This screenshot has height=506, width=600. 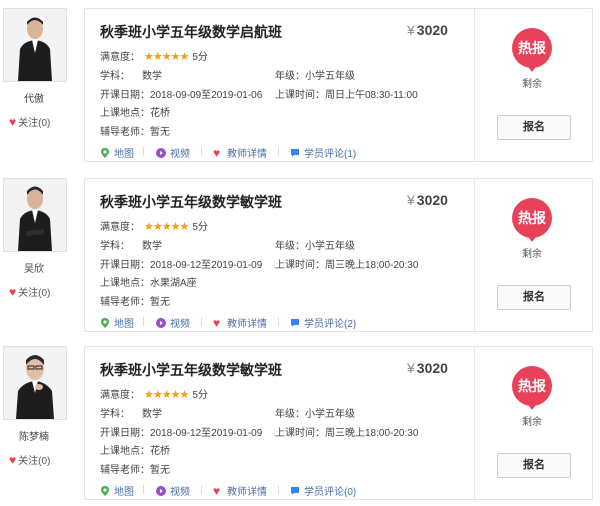 I want to click on teacher-name: 代傲, so click(x=34, y=97).